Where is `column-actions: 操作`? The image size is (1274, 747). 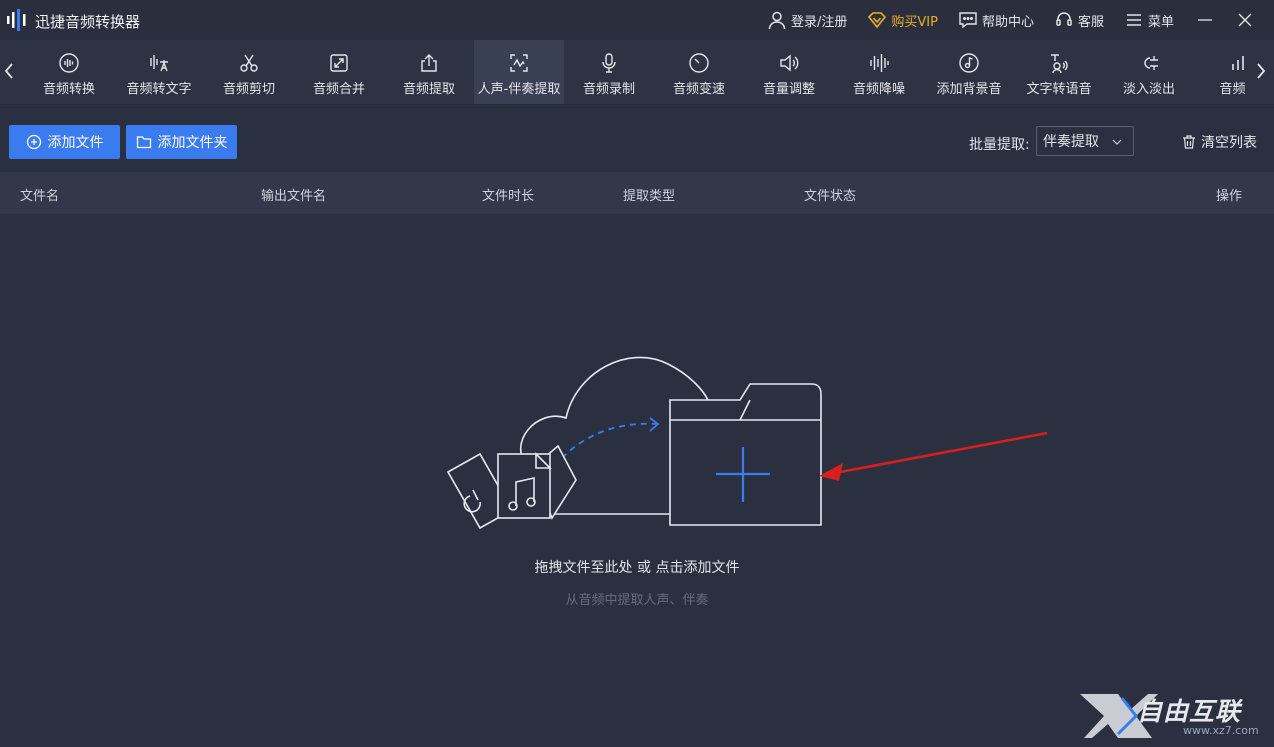
column-actions: 操作 is located at coordinates (1229, 196).